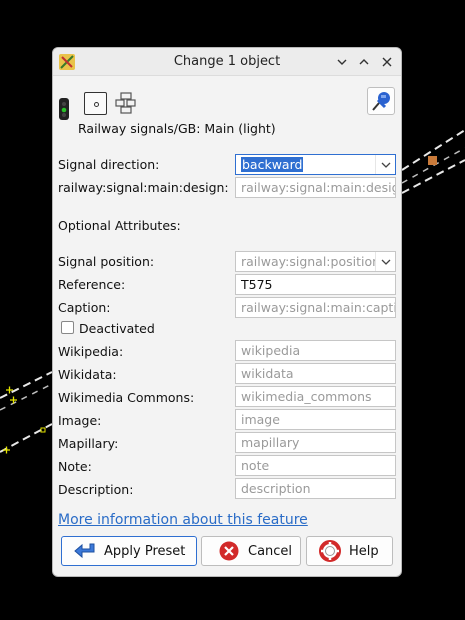 Image resolution: width=465 pixels, height=620 pixels. I want to click on image-label: Image:, so click(80, 420).